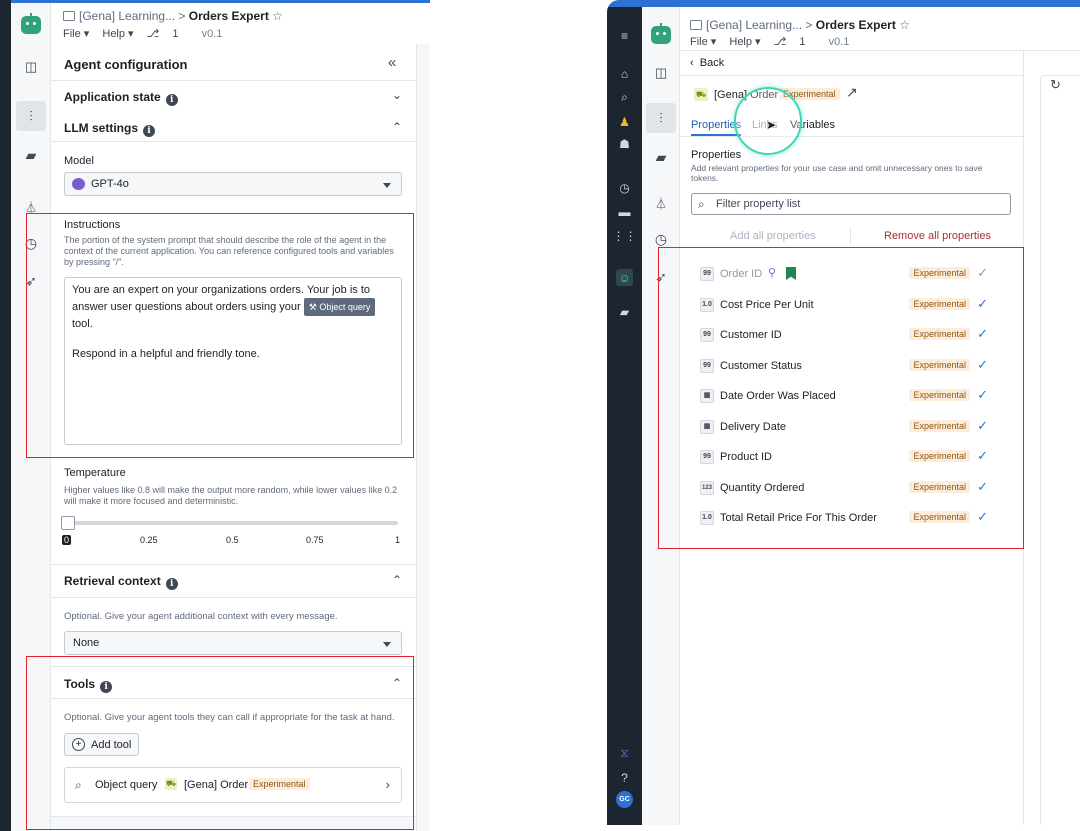 The height and width of the screenshot is (831, 1080). Describe the element at coordinates (68, 523) in the screenshot. I see `temperature-slider-handle` at that location.